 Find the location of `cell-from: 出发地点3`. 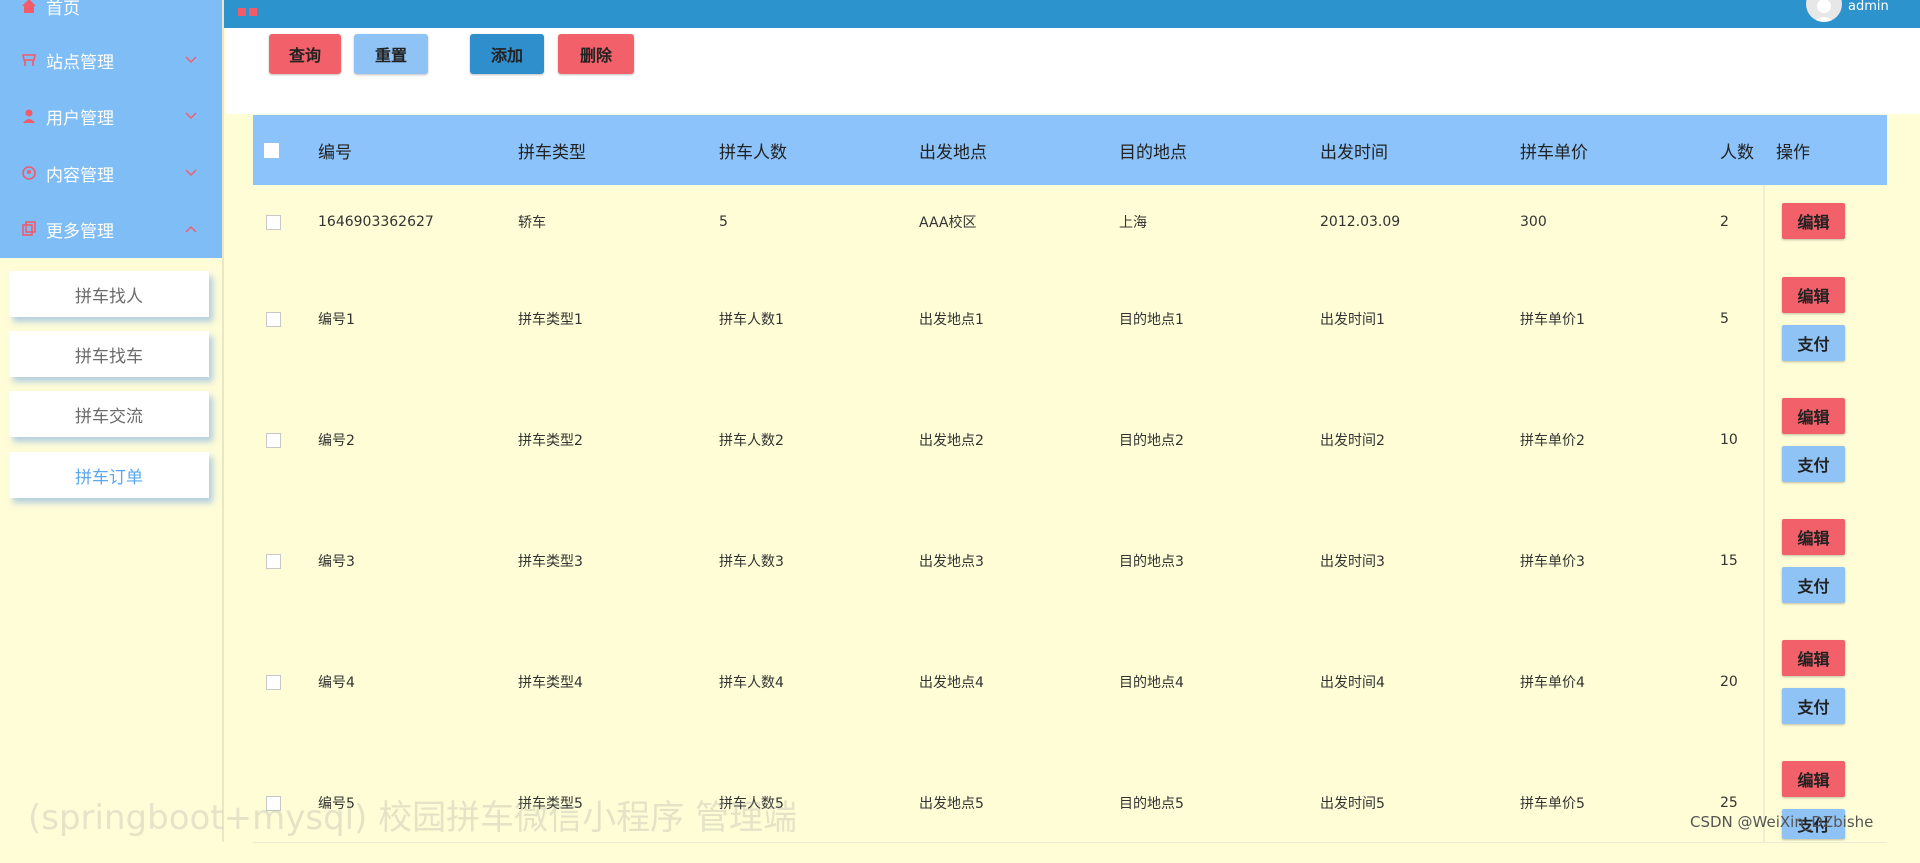

cell-from: 出发地点3 is located at coordinates (951, 561).